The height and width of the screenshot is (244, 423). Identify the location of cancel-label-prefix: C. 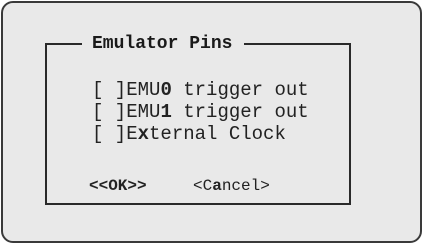
(207, 186).